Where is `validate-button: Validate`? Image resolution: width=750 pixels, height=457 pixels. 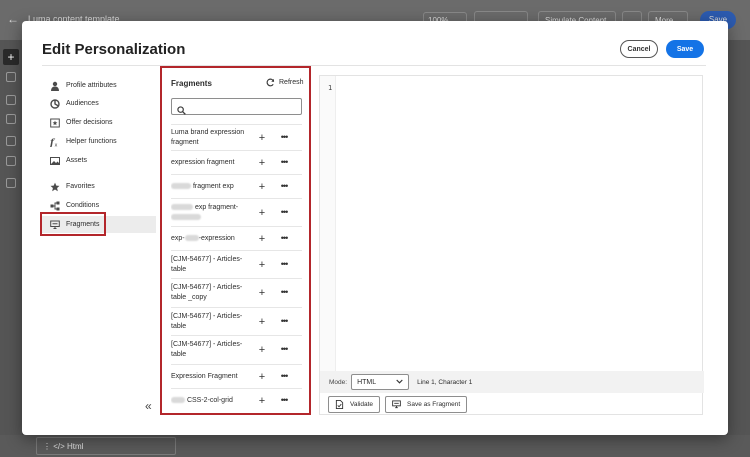 validate-button: Validate is located at coordinates (354, 404).